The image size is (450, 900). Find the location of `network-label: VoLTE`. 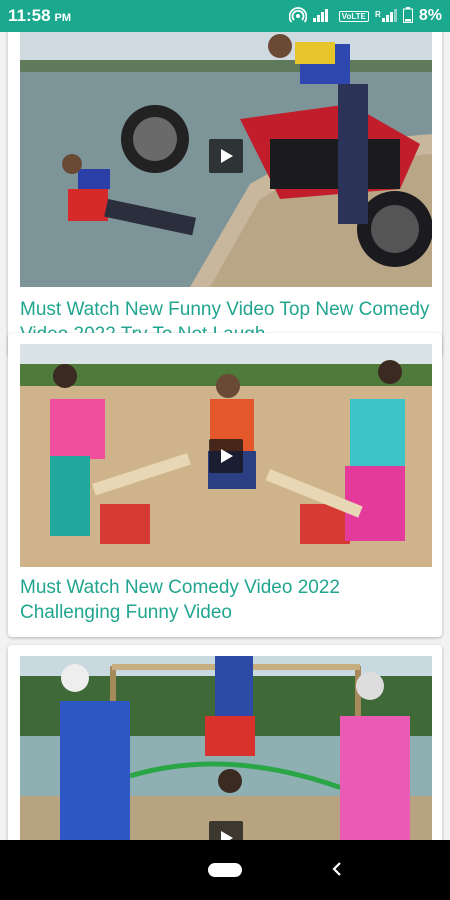

network-label: VoLTE is located at coordinates (353, 16).